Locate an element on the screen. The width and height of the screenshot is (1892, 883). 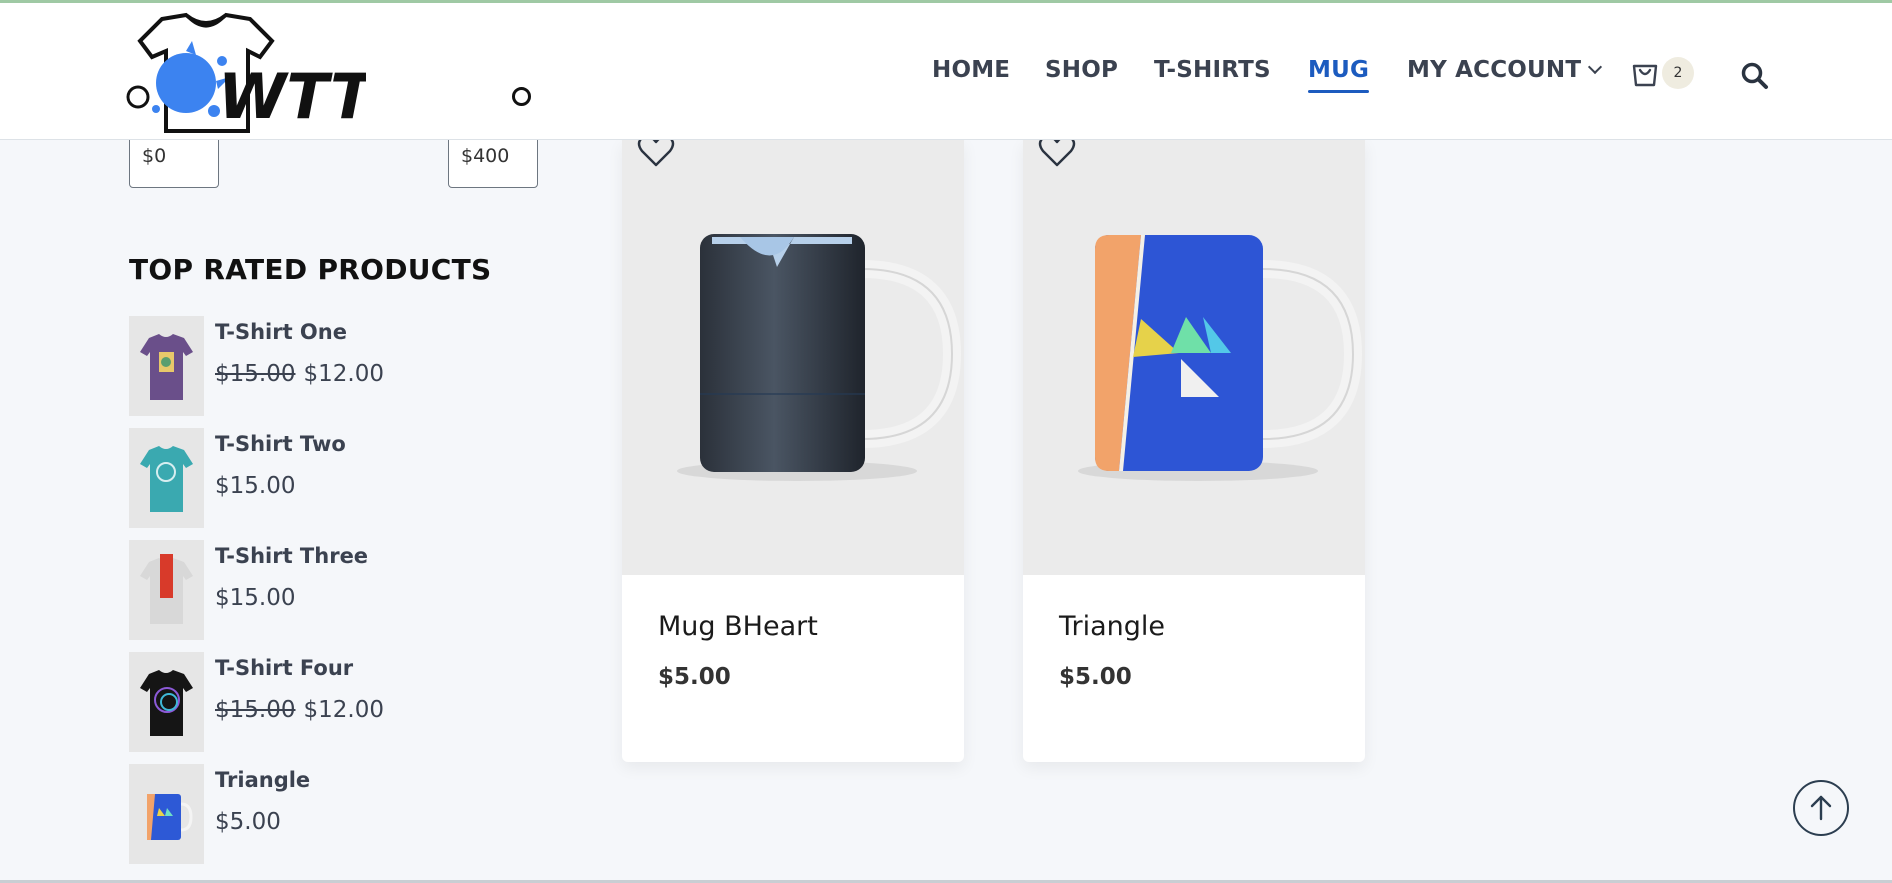
arrow-up-icon is located at coordinates (1821, 808).